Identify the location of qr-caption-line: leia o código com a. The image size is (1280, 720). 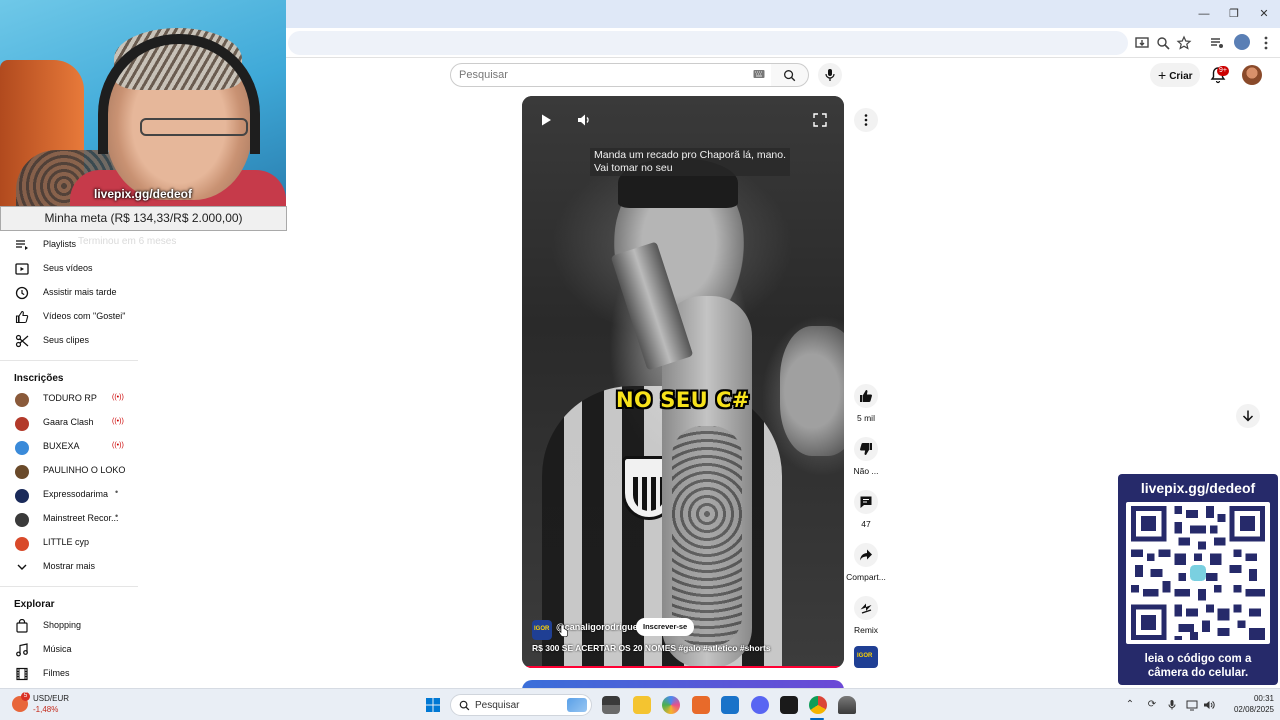
(1198, 659).